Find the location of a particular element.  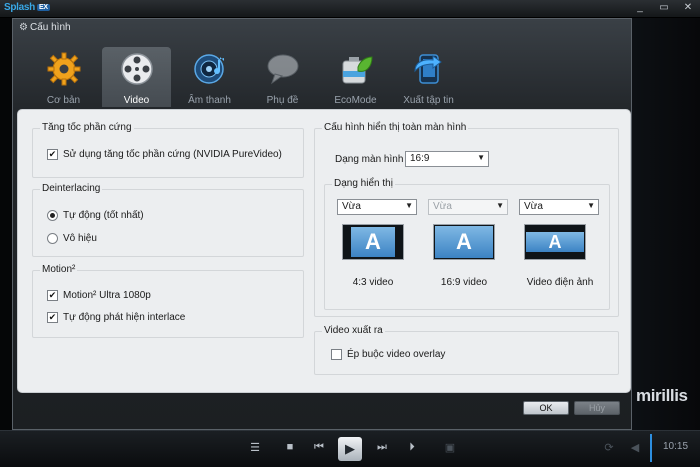

settings-icon: ☰ is located at coordinates (255, 449).